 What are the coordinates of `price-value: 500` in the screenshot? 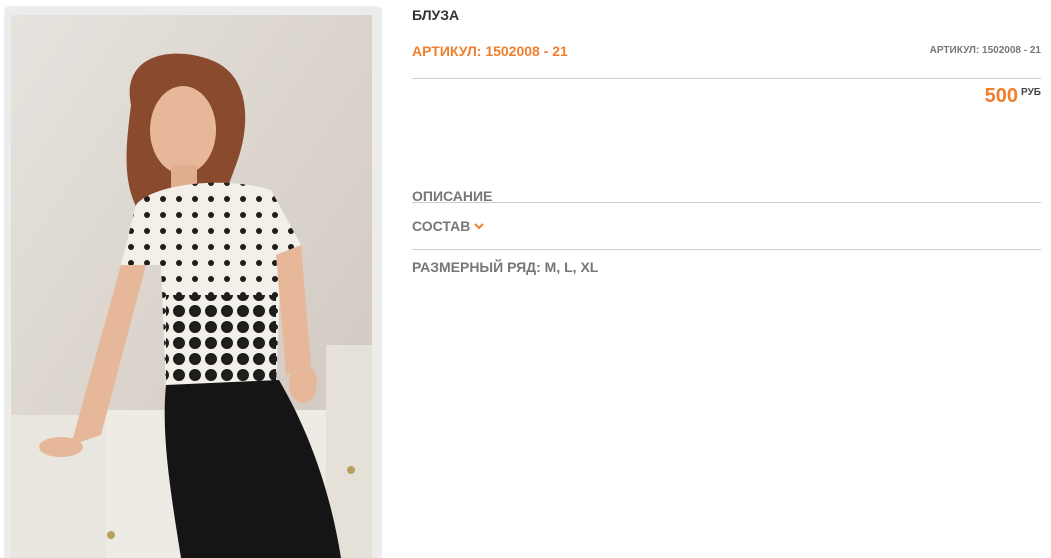 It's located at (1001, 96).